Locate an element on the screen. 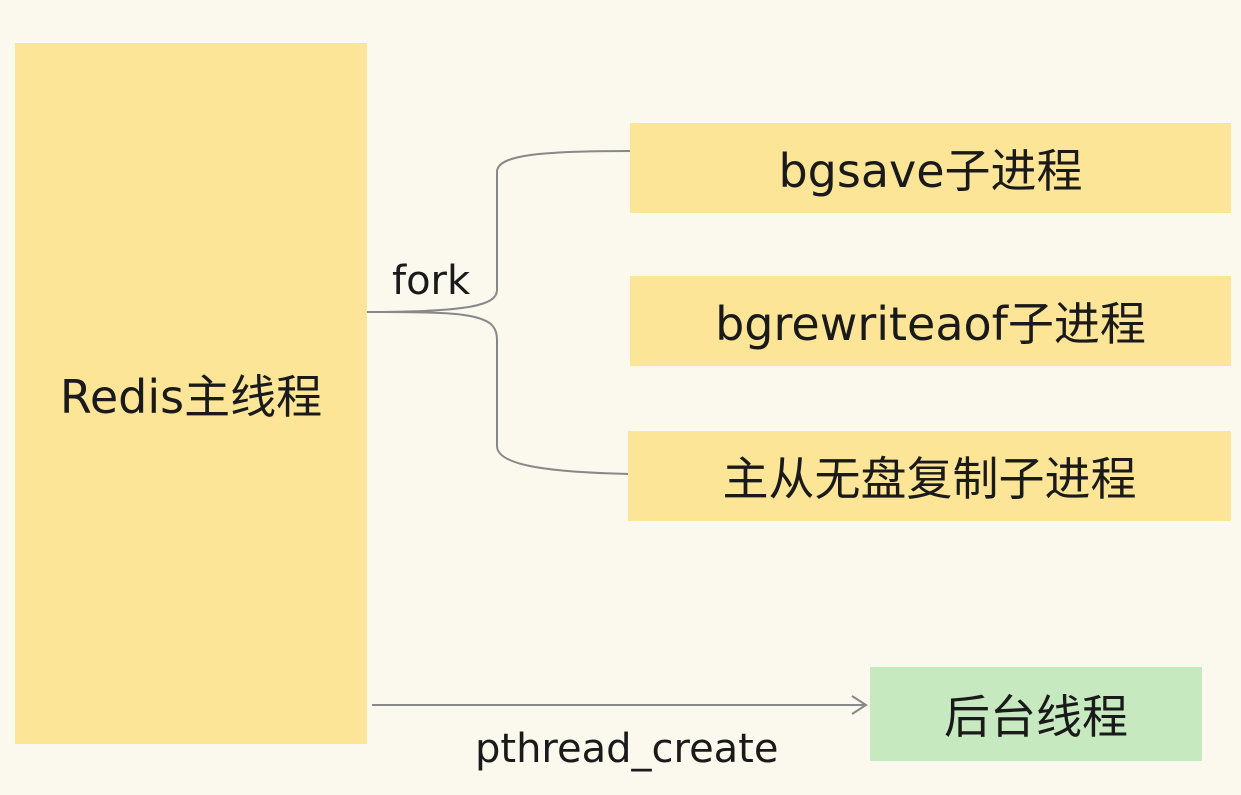 This screenshot has width=1241, height=795. fork-label: fork is located at coordinates (431, 281).